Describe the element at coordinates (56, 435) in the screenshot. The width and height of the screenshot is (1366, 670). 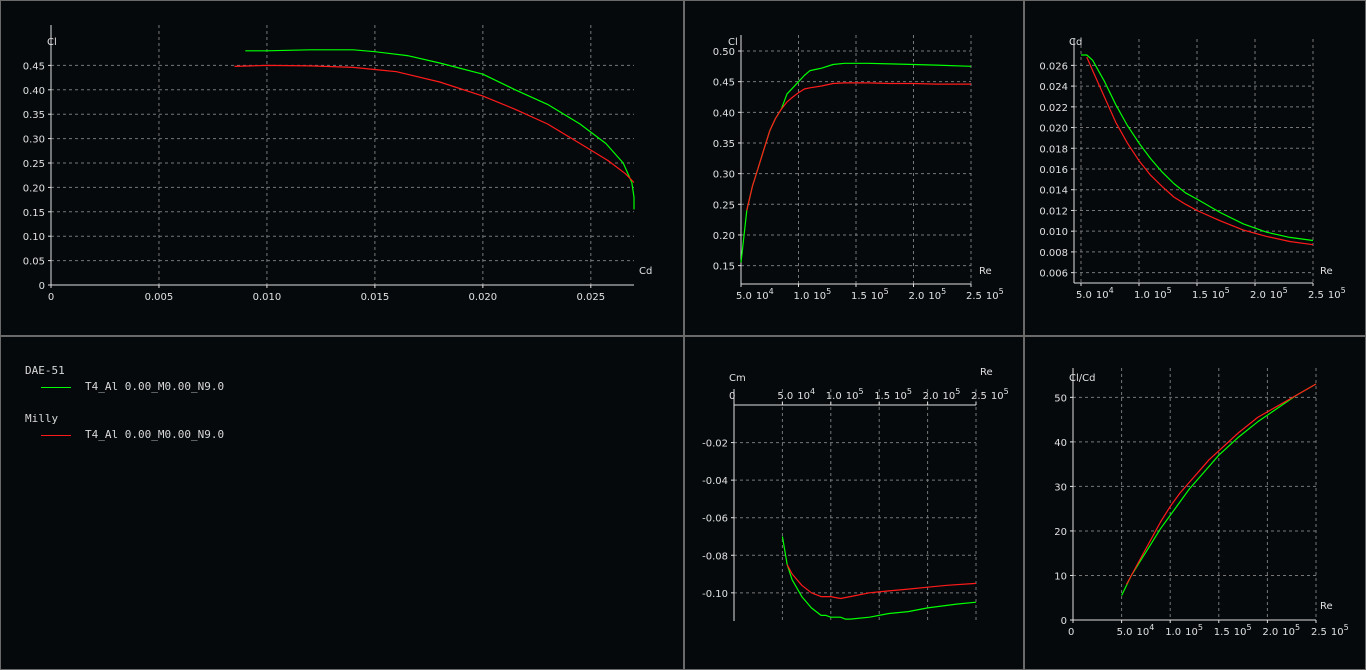
I see `legend-swatch-milly` at that location.